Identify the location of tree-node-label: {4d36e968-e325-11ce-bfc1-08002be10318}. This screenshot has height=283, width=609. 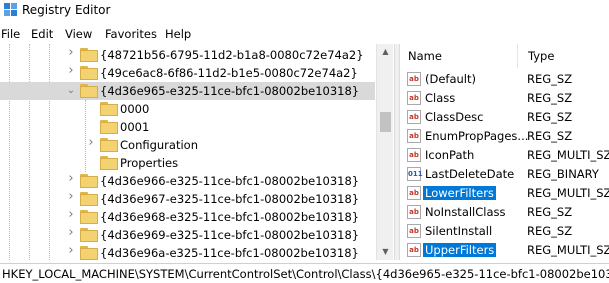
(230, 217).